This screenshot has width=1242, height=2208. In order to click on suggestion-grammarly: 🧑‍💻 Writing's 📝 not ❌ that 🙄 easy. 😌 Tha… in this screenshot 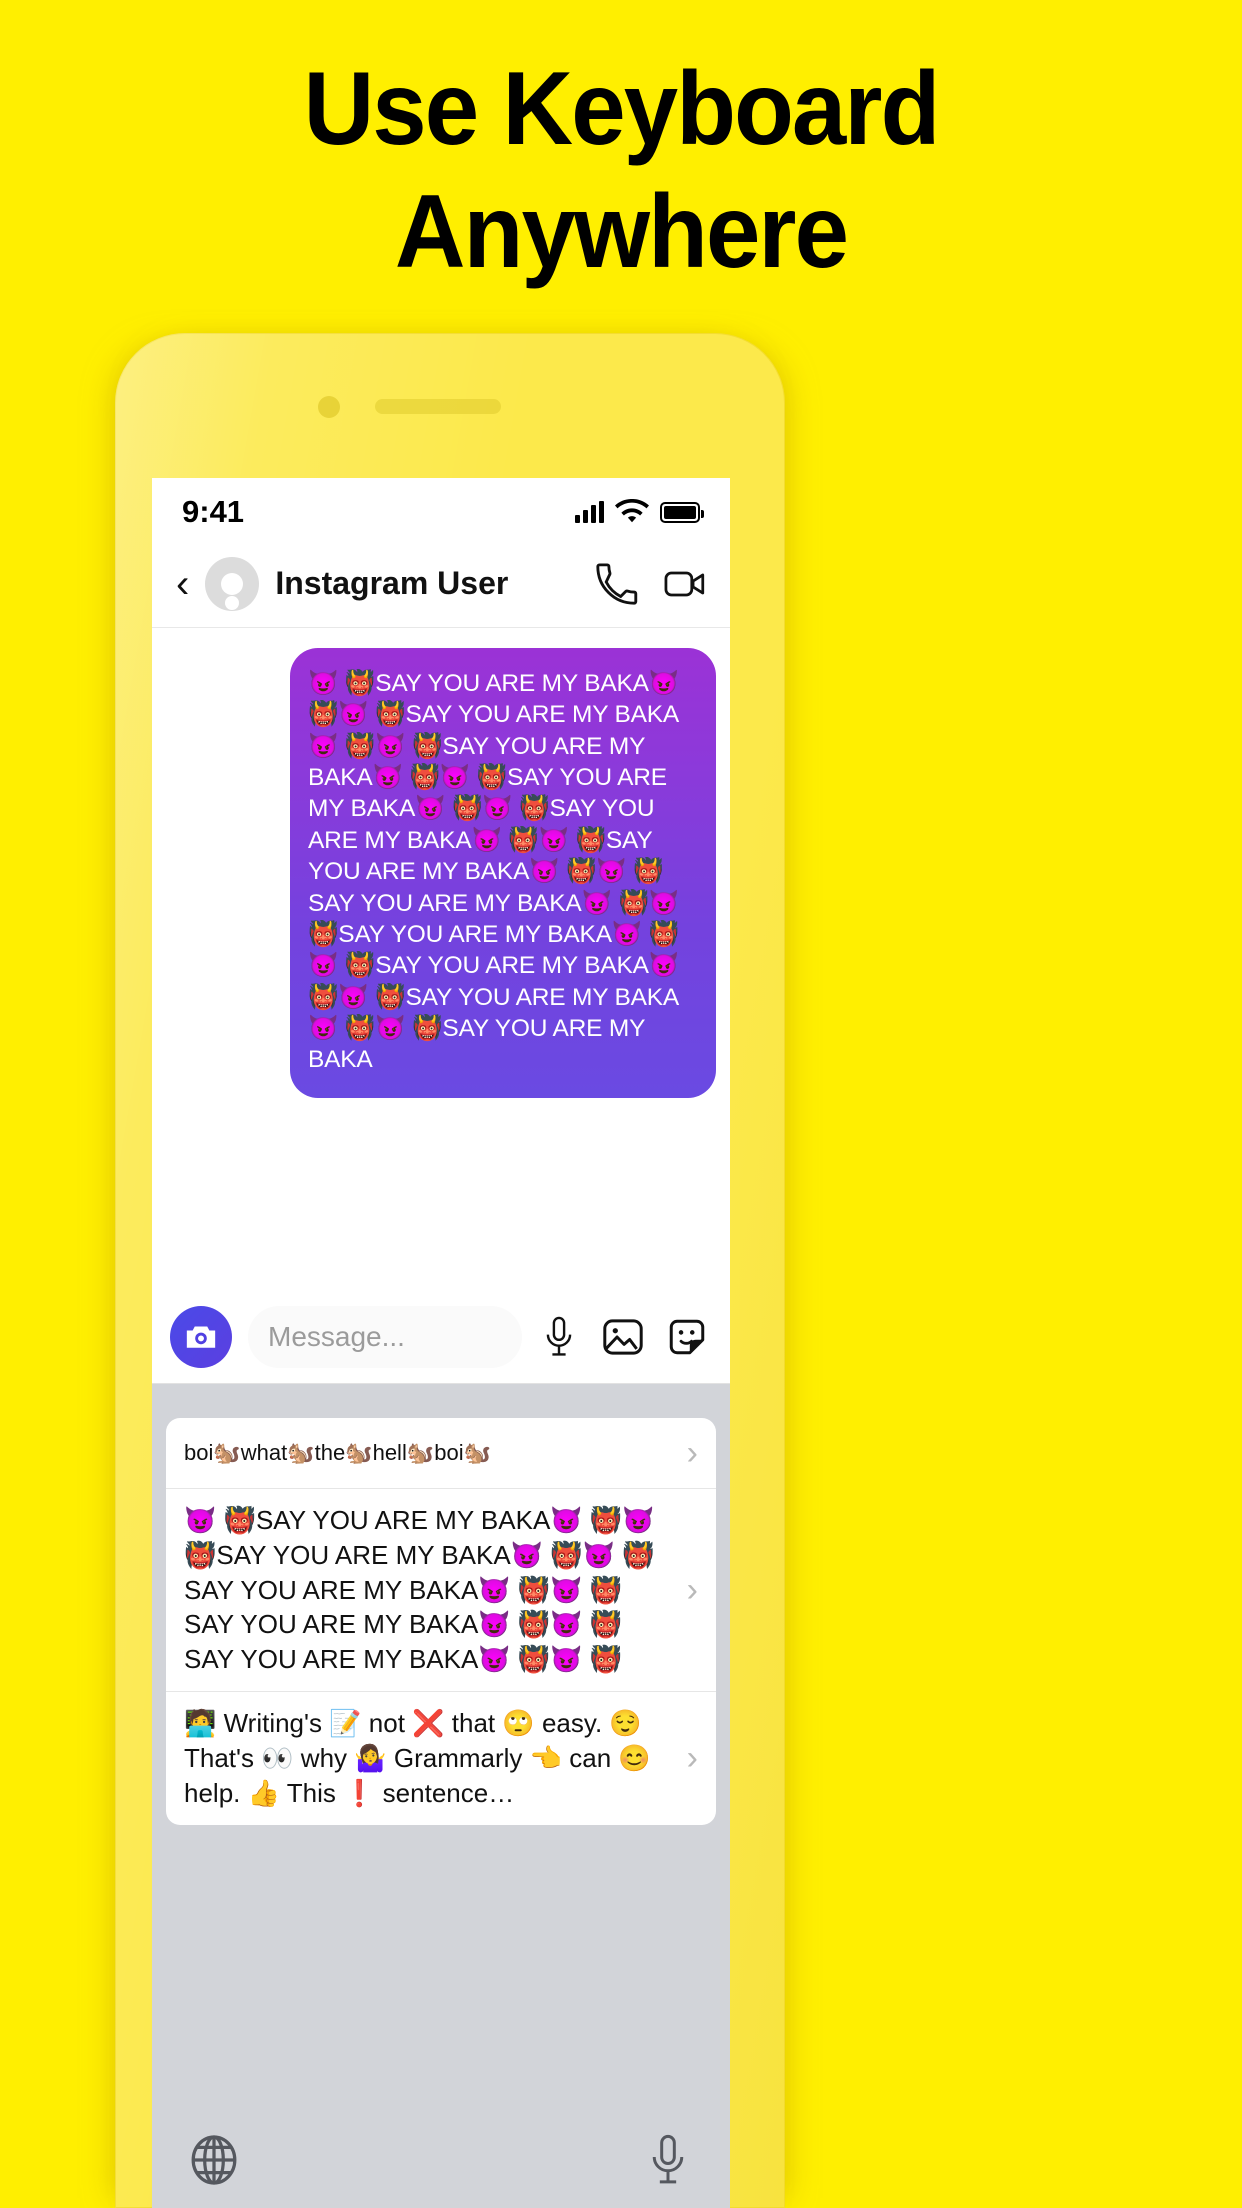, I will do `click(441, 1757)`.